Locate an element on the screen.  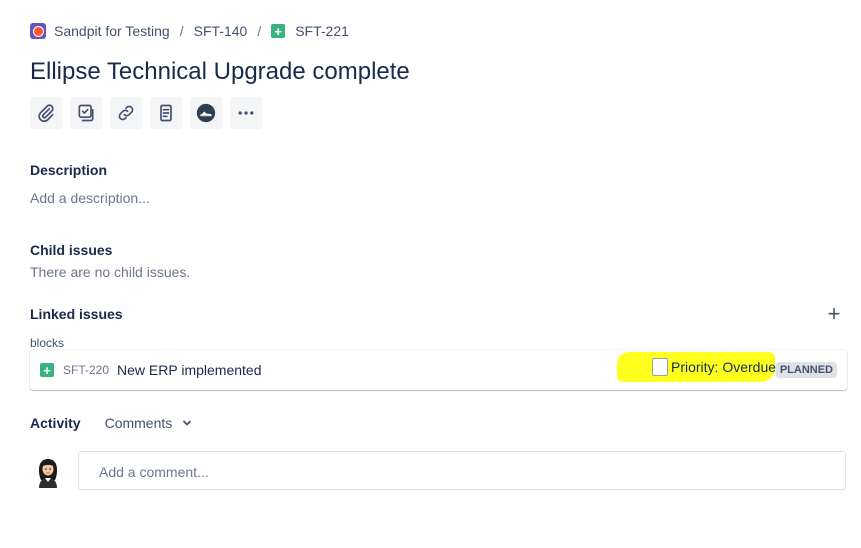
attach-button is located at coordinates (46, 113).